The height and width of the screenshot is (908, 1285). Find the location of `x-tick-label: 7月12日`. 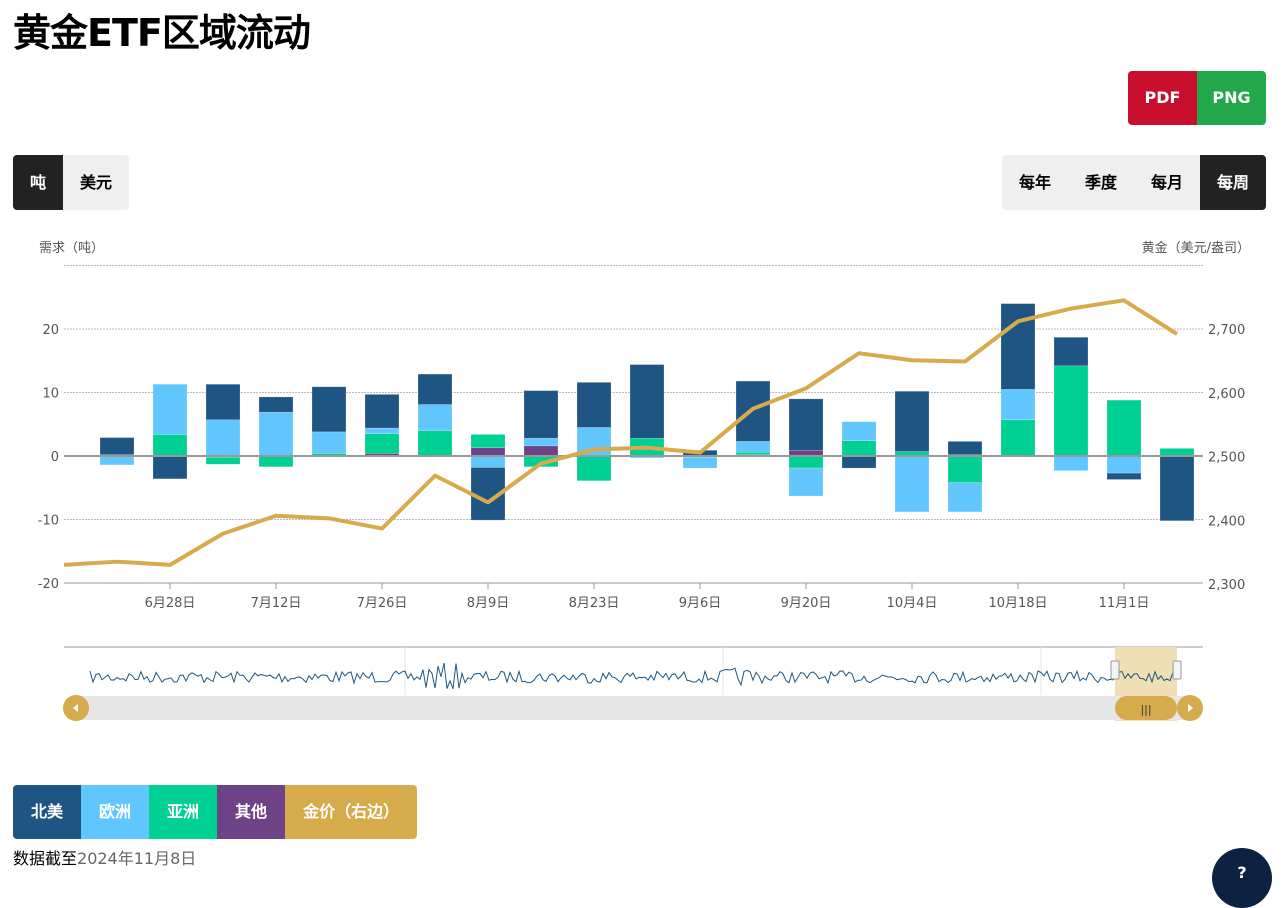

x-tick-label: 7月12日 is located at coordinates (276, 603).